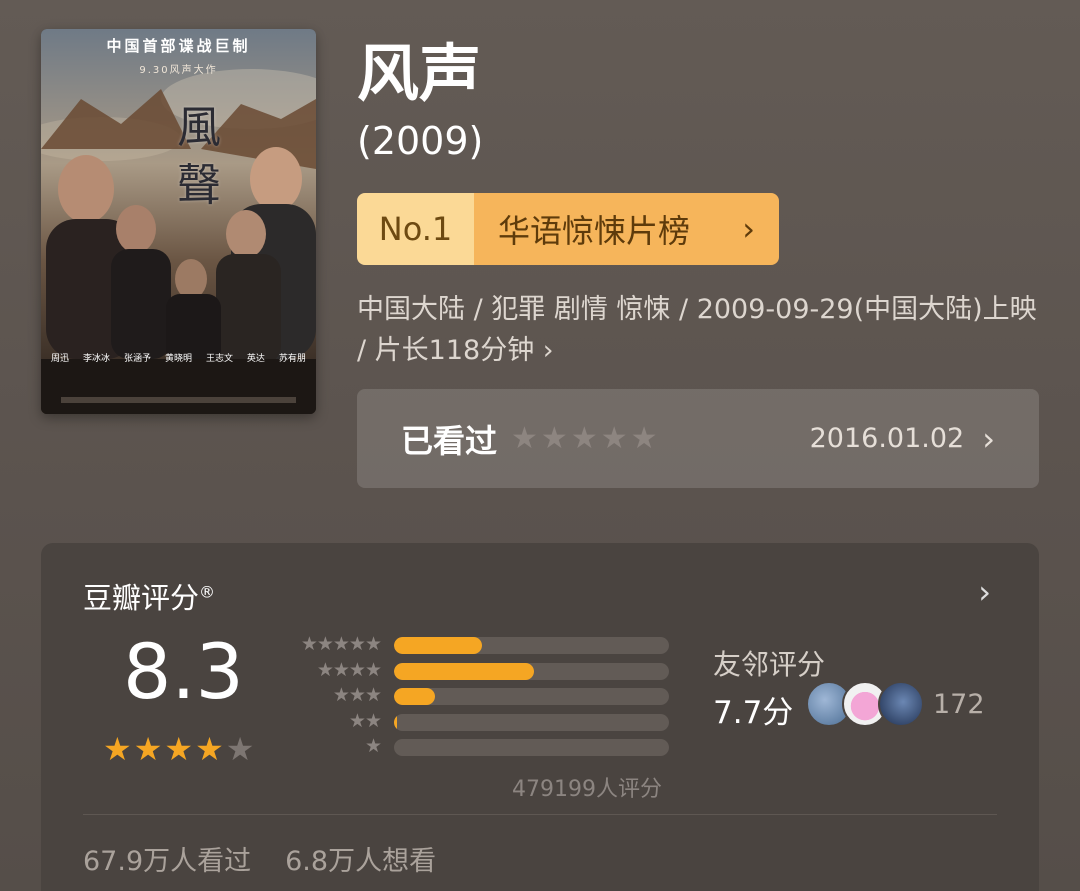  Describe the element at coordinates (60, 359) in the screenshot. I see `poster-cast-name: 周迅` at that location.